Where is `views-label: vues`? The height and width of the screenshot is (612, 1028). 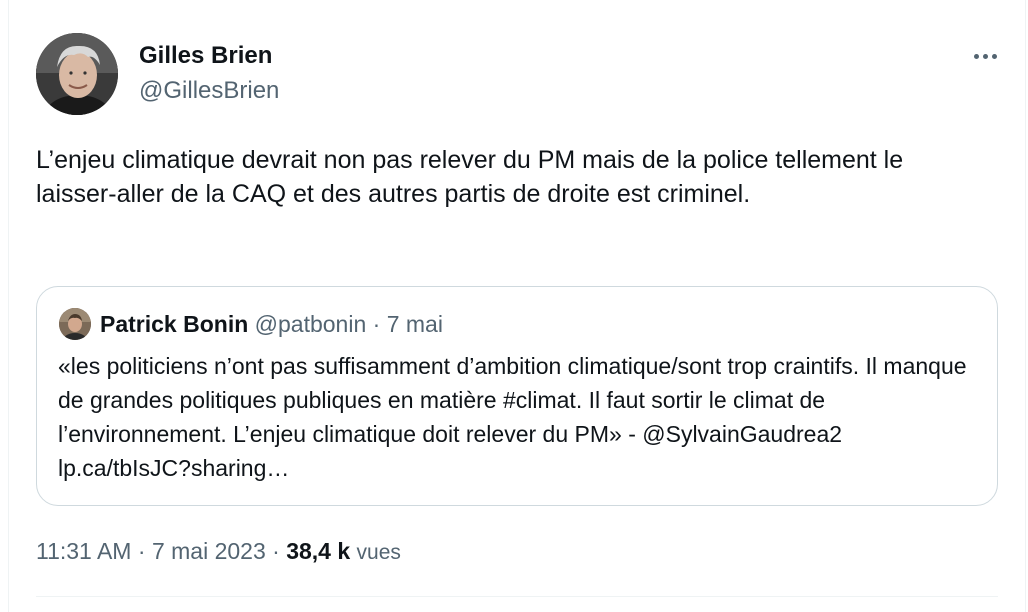 views-label: vues is located at coordinates (378, 552).